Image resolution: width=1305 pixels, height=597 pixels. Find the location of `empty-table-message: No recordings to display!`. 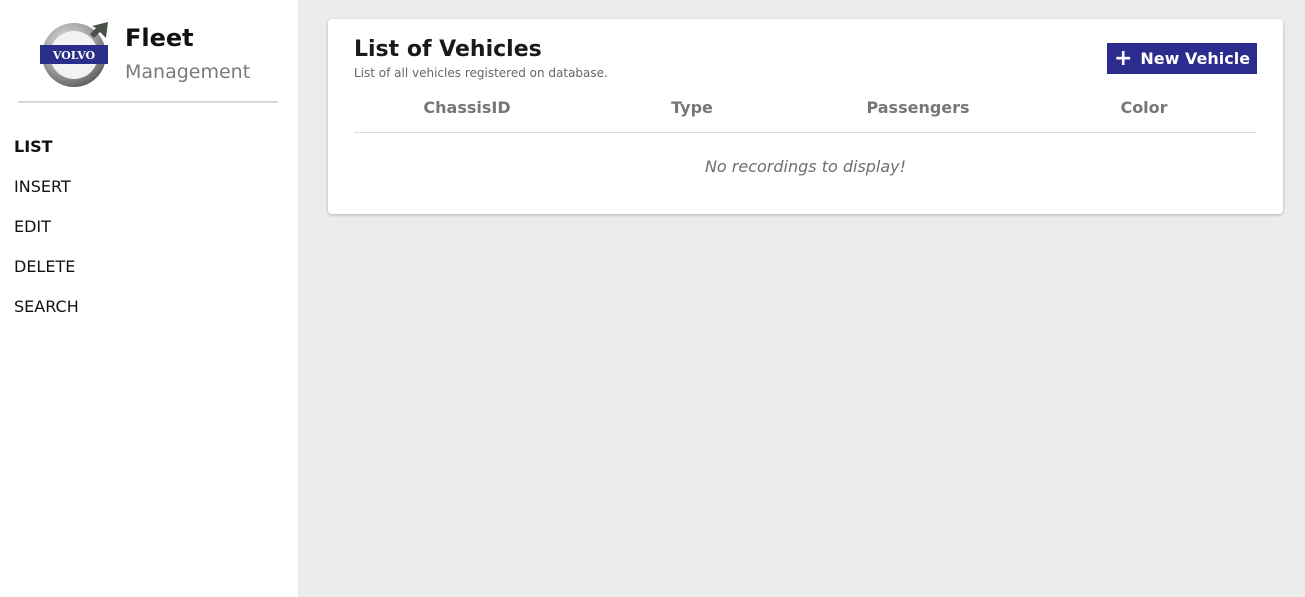

empty-table-message: No recordings to display! is located at coordinates (805, 166).